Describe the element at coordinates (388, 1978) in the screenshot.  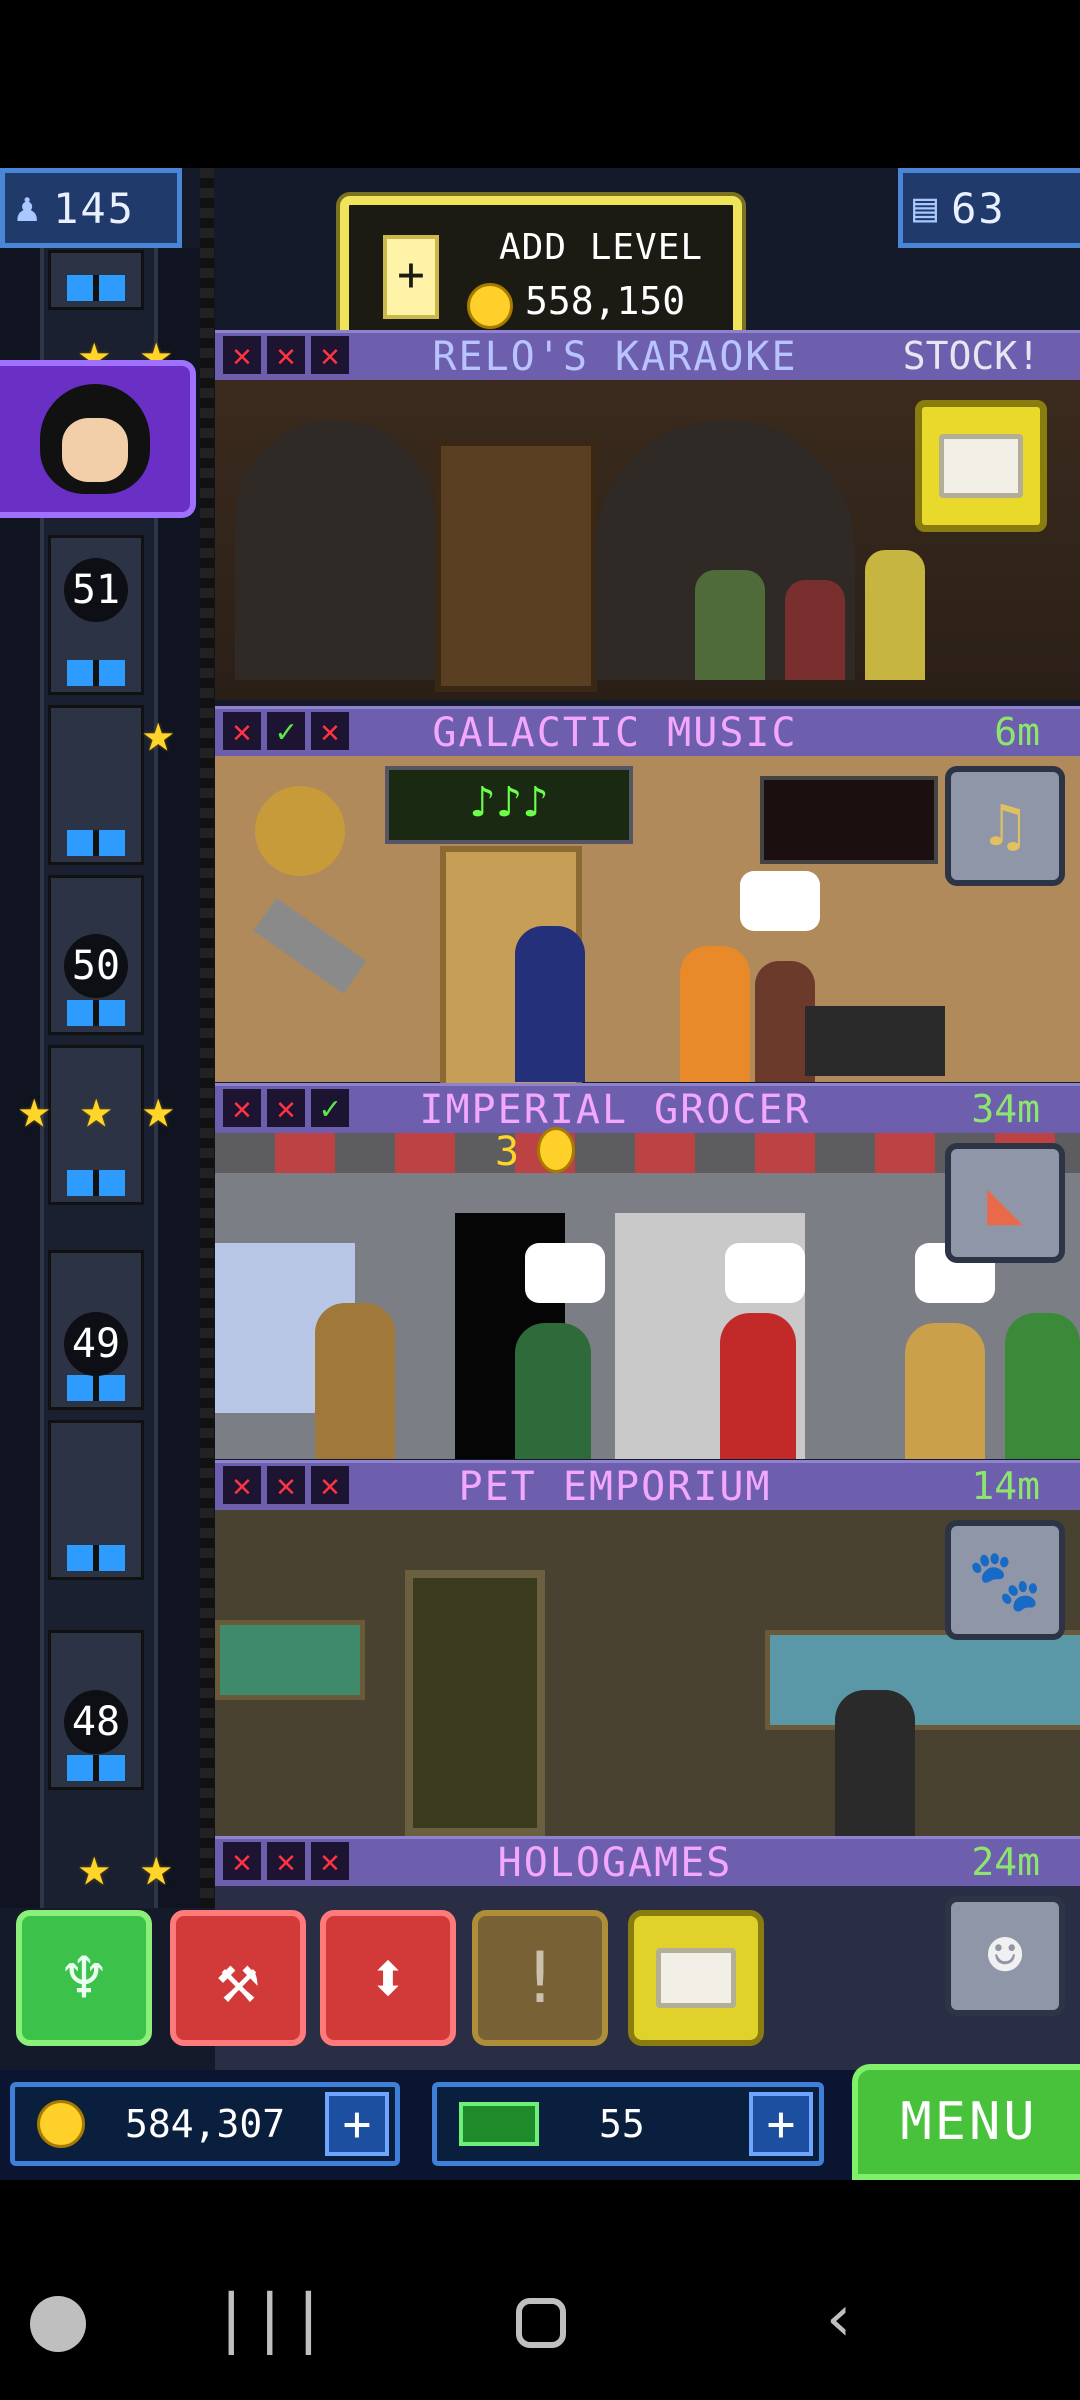
I see `elevator-button: ⬍` at that location.